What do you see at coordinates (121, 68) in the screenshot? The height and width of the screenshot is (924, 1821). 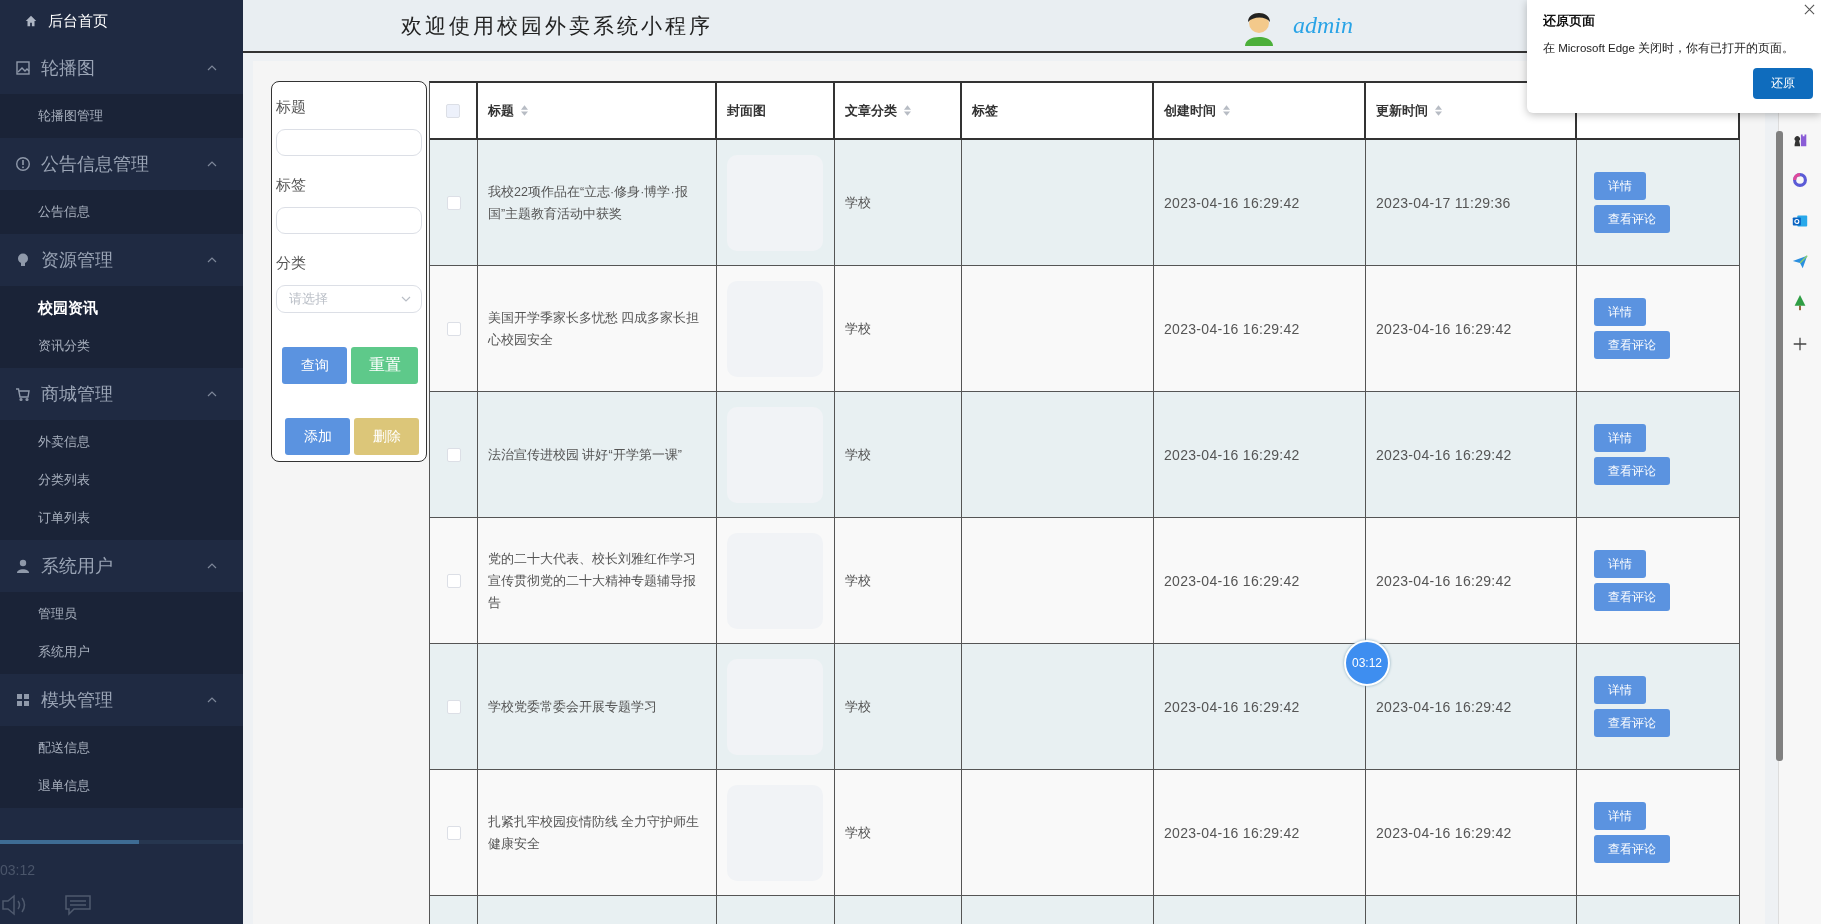 I see `menu-group-header: 轮播图` at bounding box center [121, 68].